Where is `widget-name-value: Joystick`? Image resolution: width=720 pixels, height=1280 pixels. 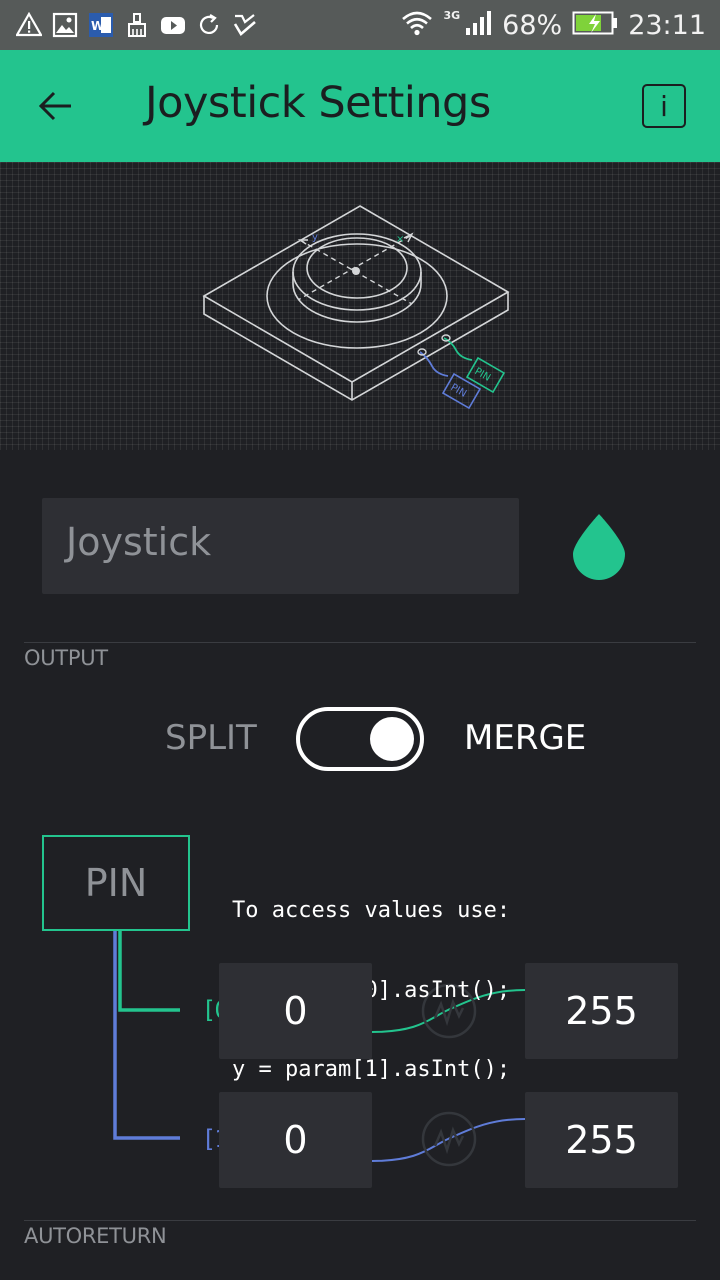 widget-name-value: Joystick is located at coordinates (139, 542).